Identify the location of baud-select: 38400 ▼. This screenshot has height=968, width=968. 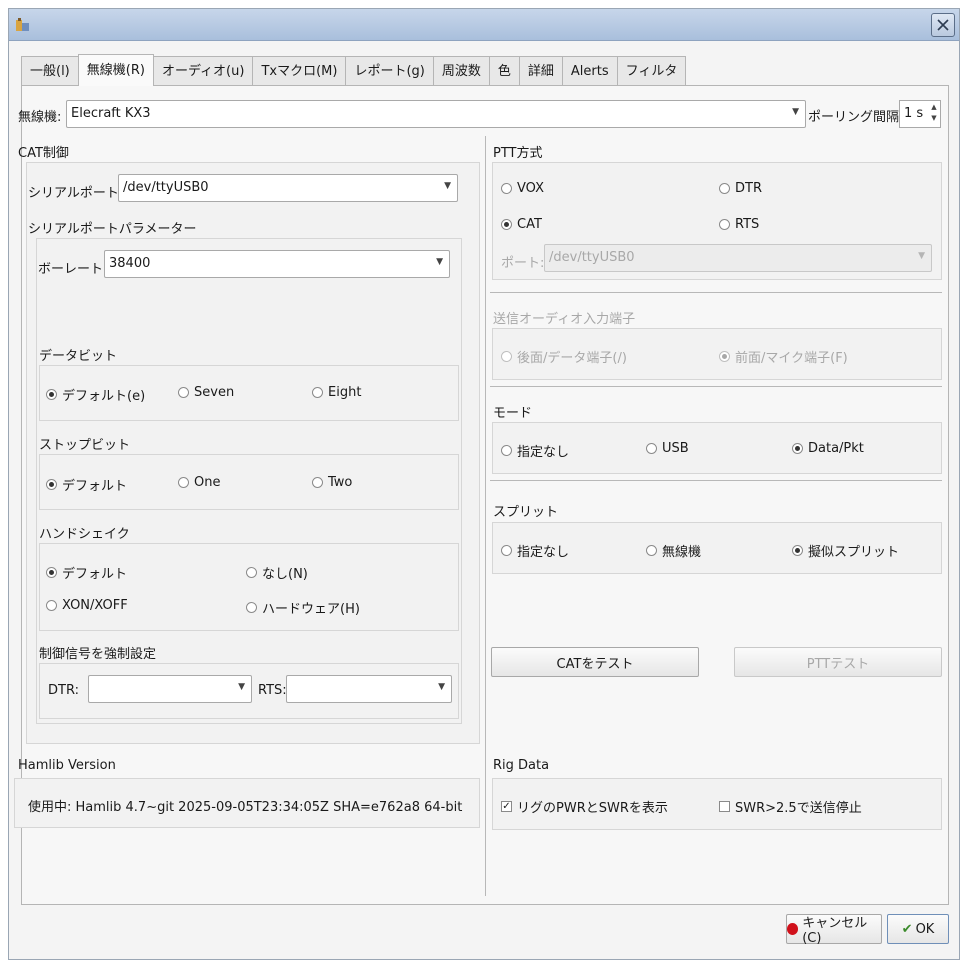
(277, 264).